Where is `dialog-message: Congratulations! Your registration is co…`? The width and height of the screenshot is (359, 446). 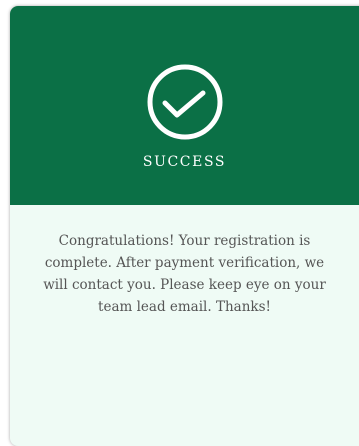
dialog-message: Congratulations! Your registration is co… is located at coordinates (184, 274).